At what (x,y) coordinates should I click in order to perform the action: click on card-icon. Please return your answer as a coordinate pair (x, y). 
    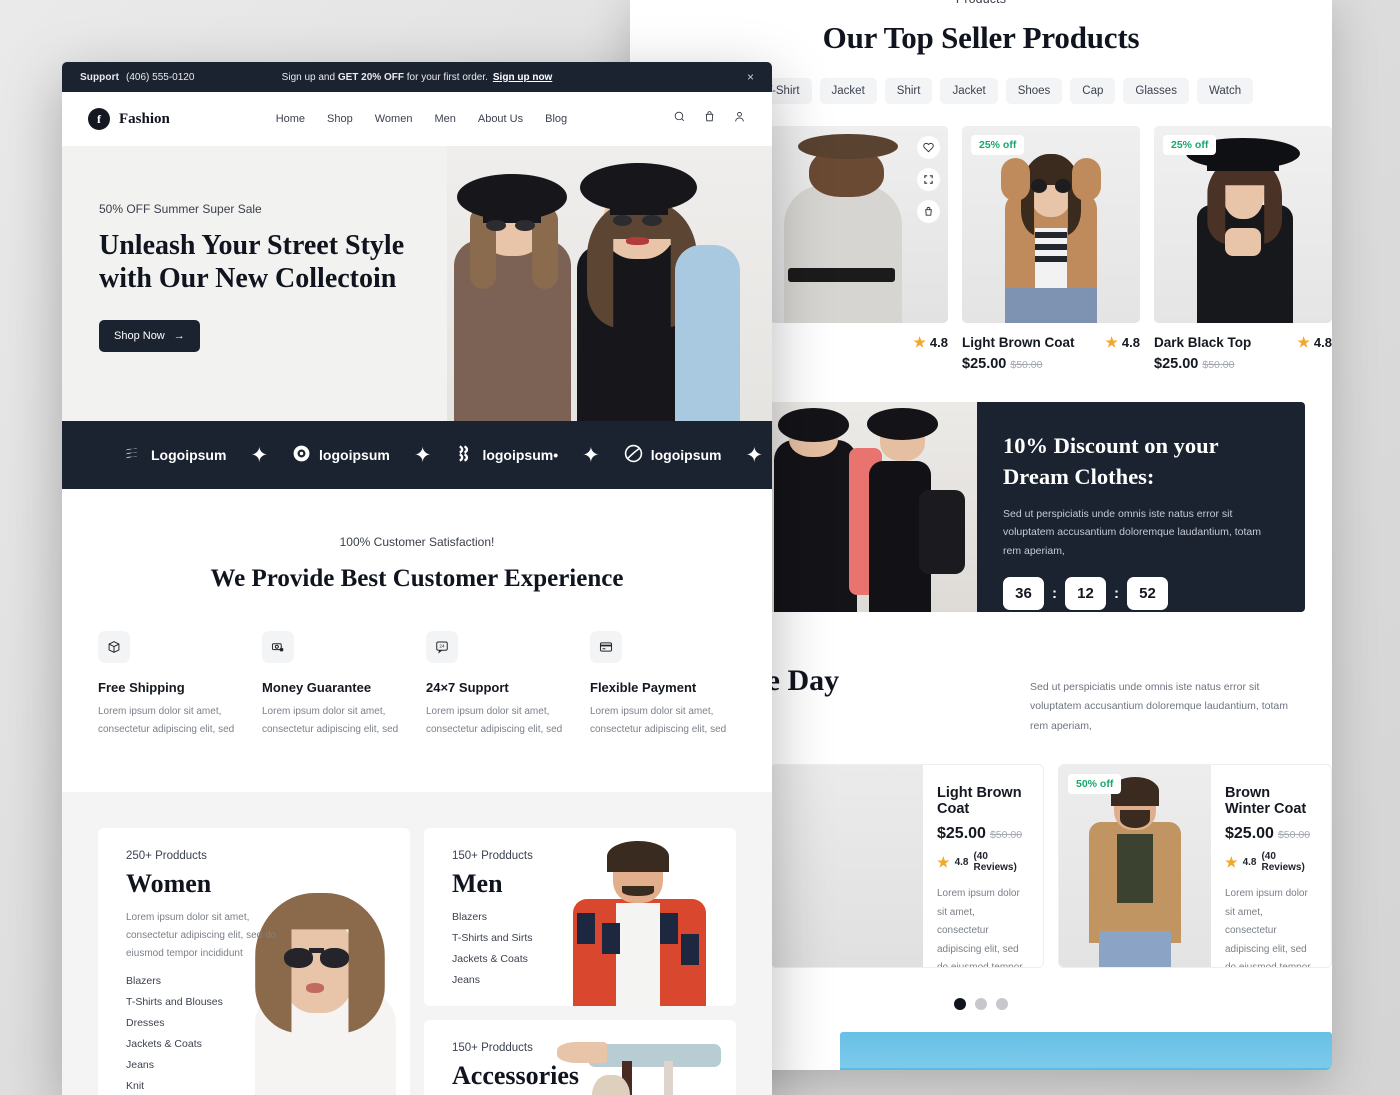
    Looking at the image, I should click on (606, 647).